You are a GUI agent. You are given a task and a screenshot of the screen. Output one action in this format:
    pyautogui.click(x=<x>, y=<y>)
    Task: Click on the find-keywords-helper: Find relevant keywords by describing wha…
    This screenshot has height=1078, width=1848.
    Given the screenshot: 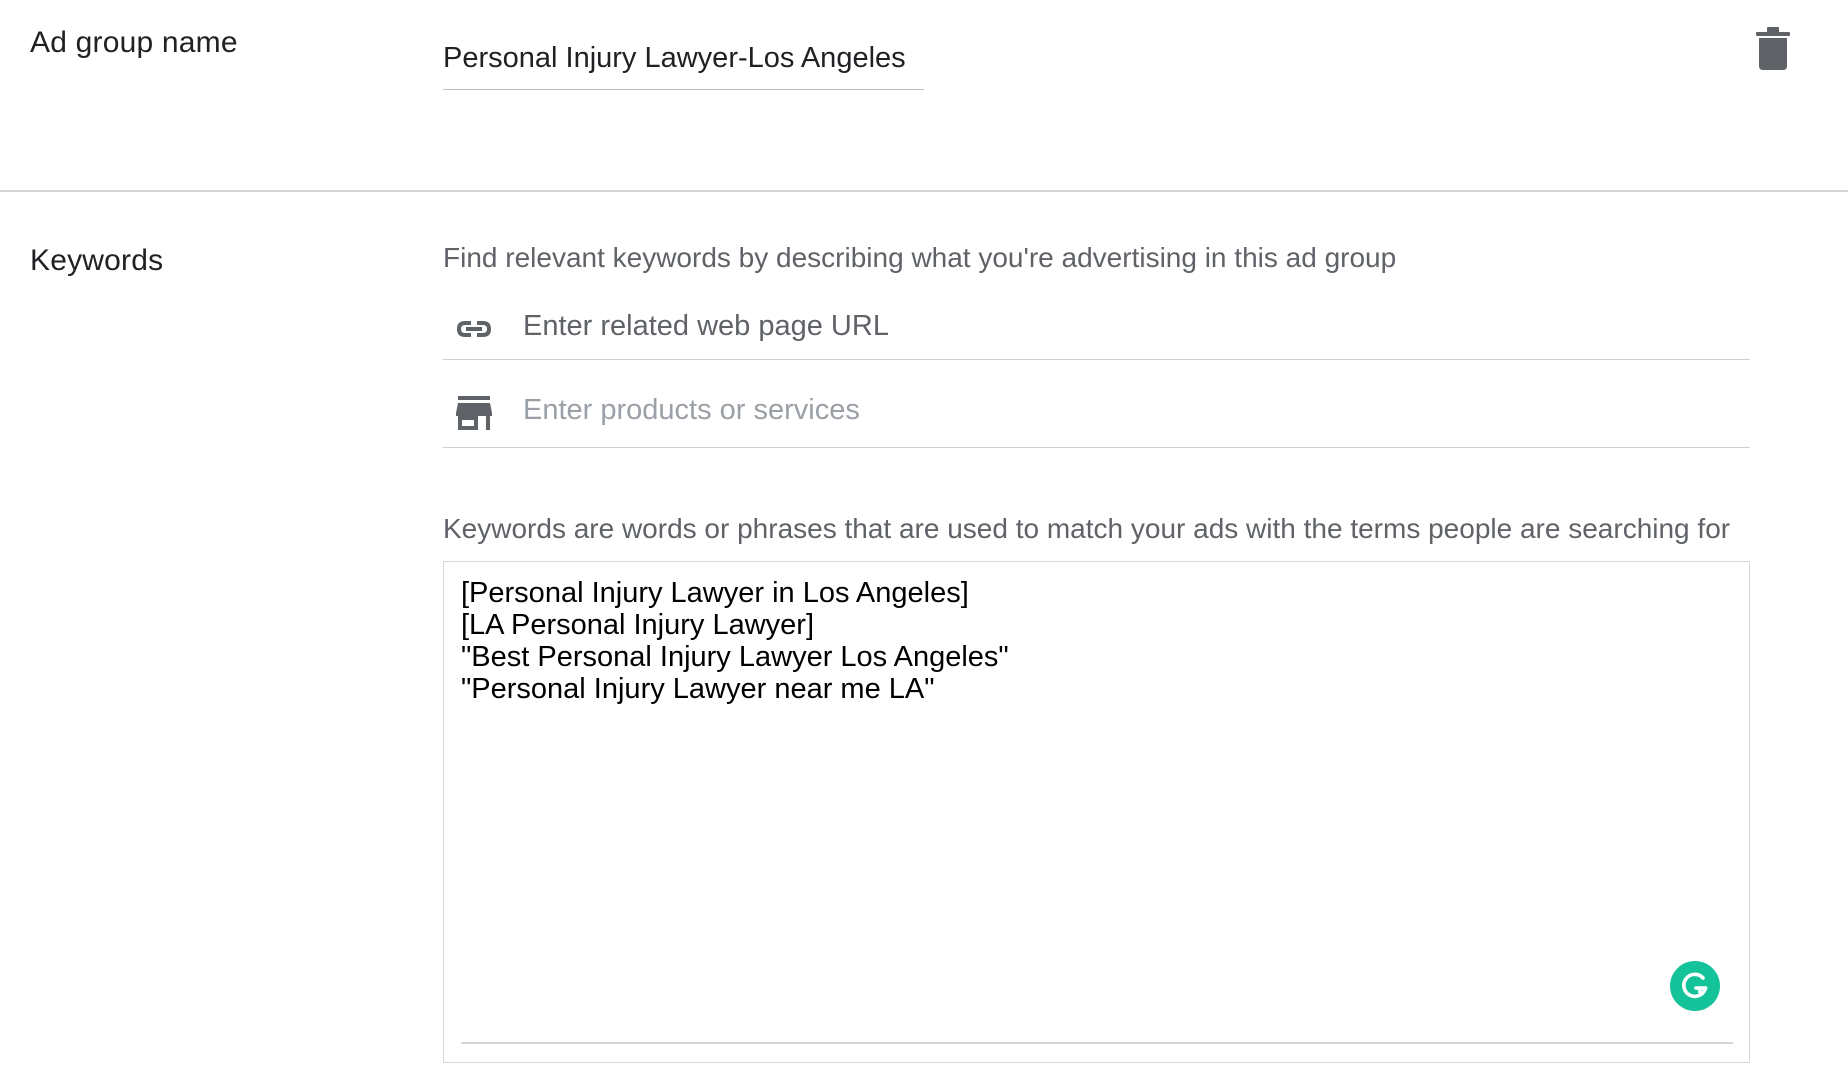 What is the action you would take?
    pyautogui.click(x=920, y=257)
    